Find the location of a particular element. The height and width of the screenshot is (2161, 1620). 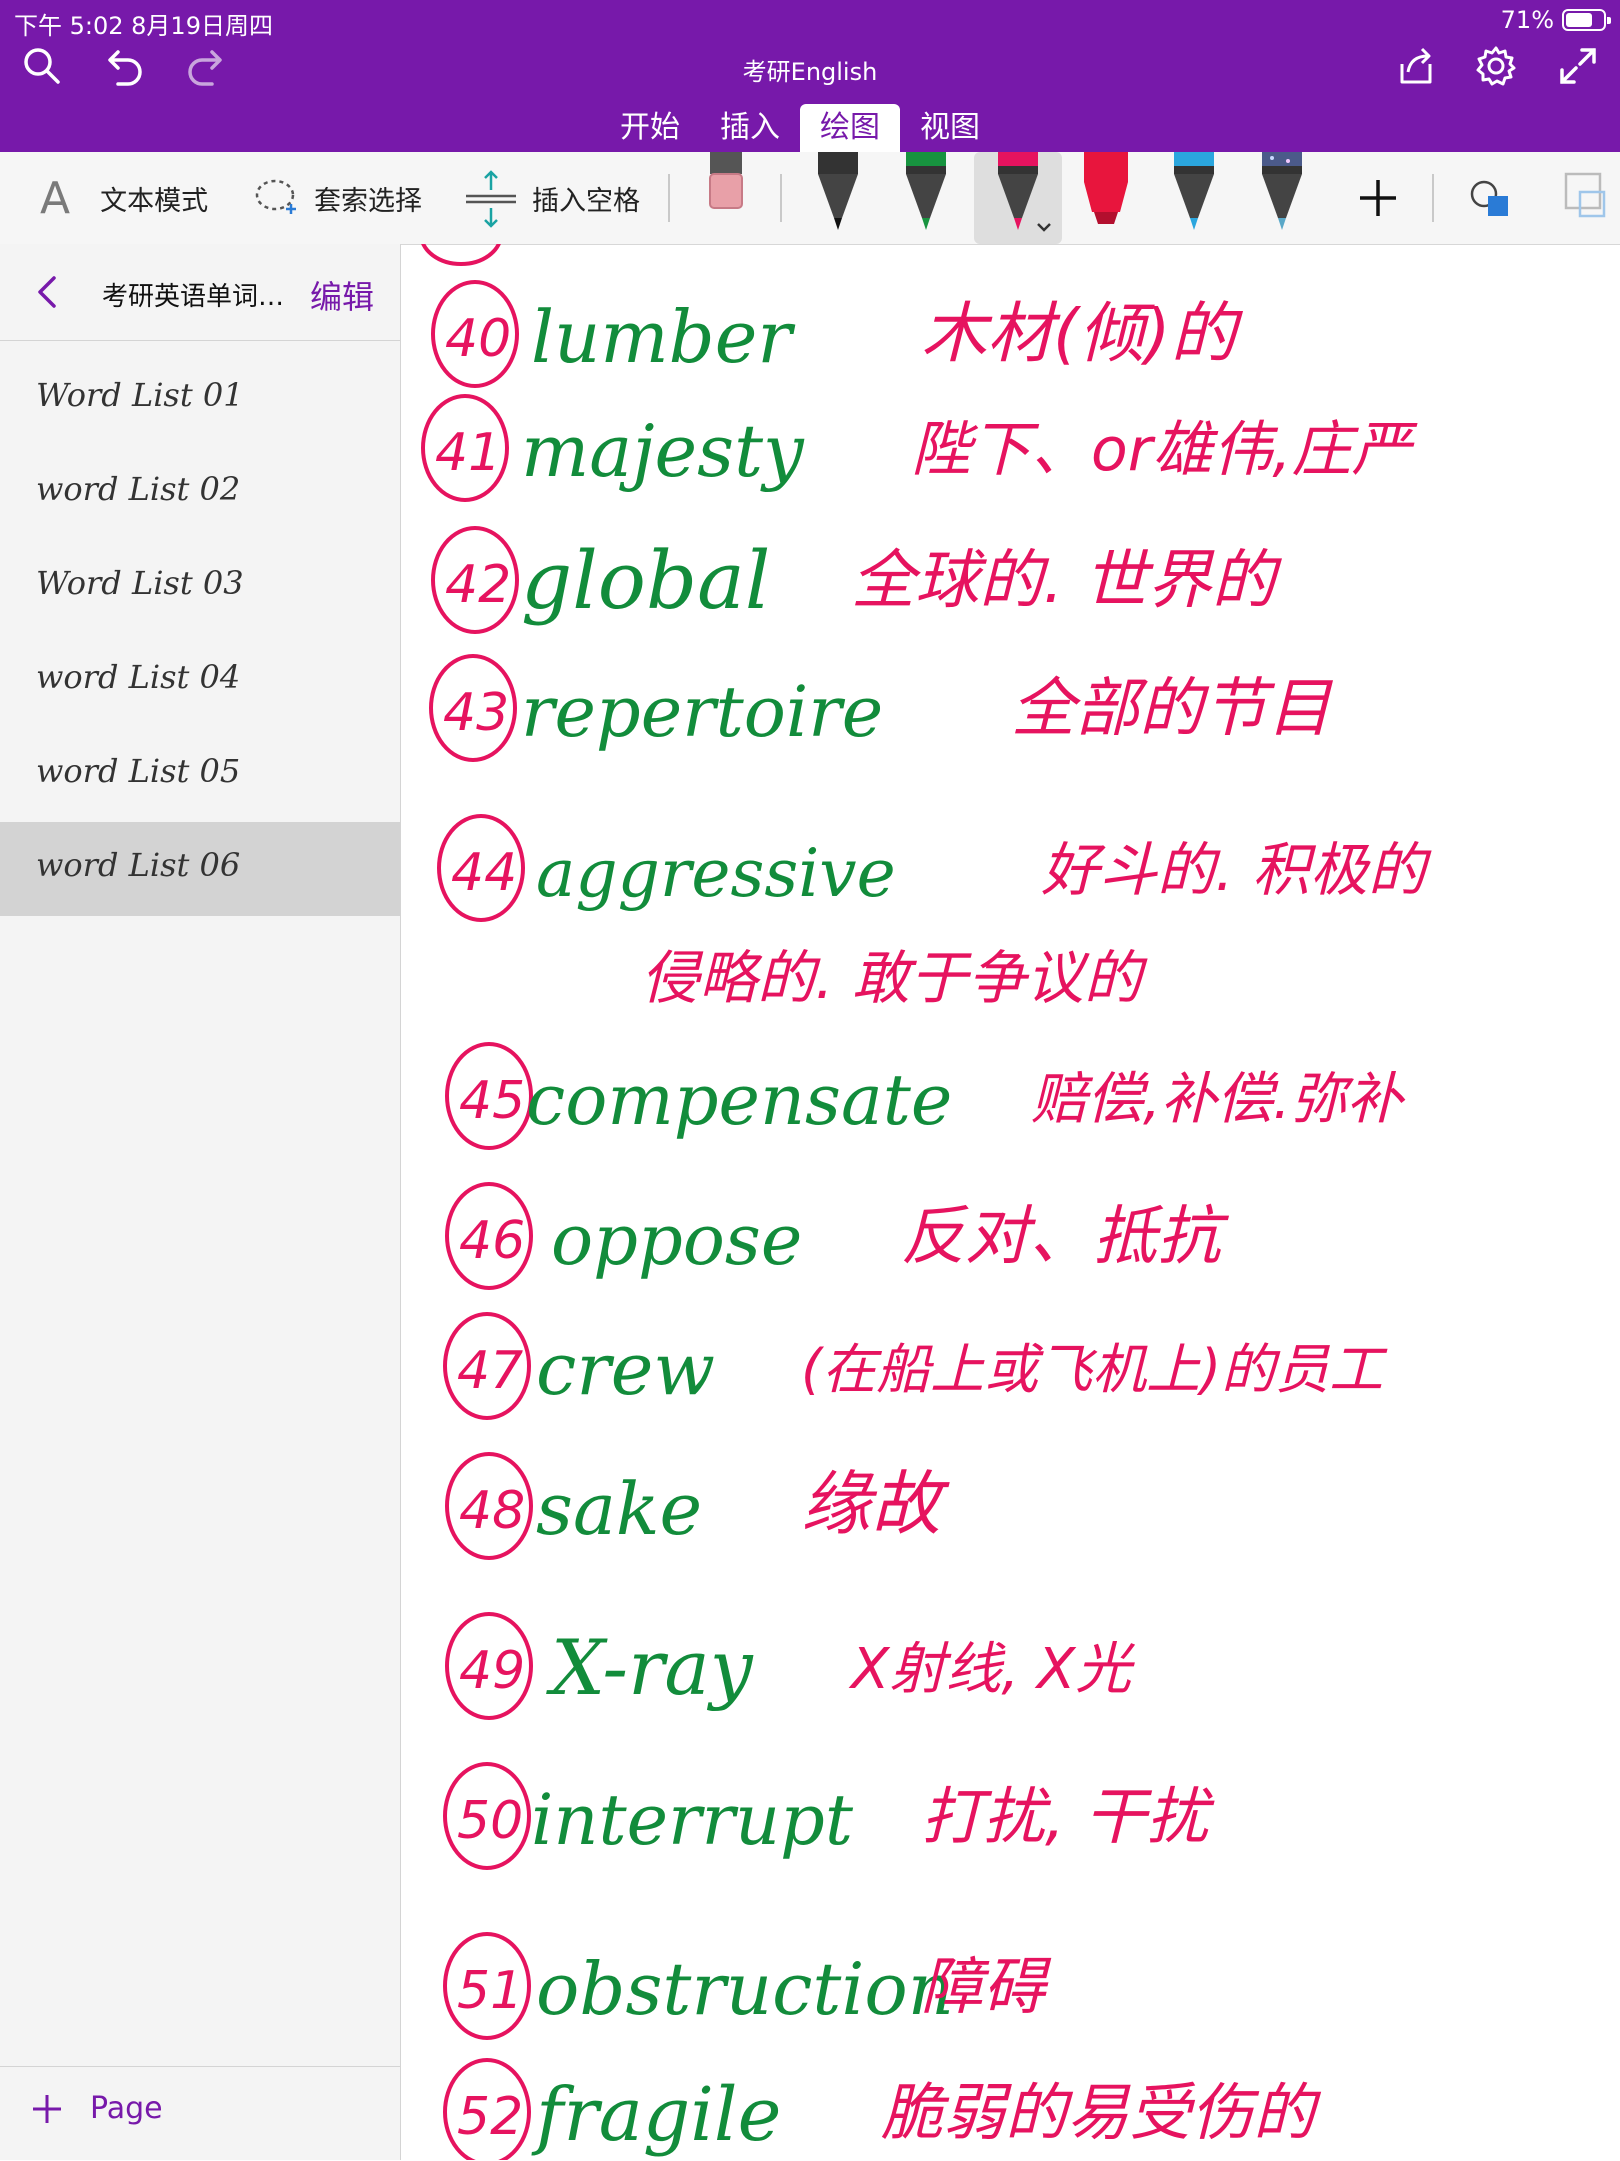

item-number: 49 is located at coordinates (492, 1671).